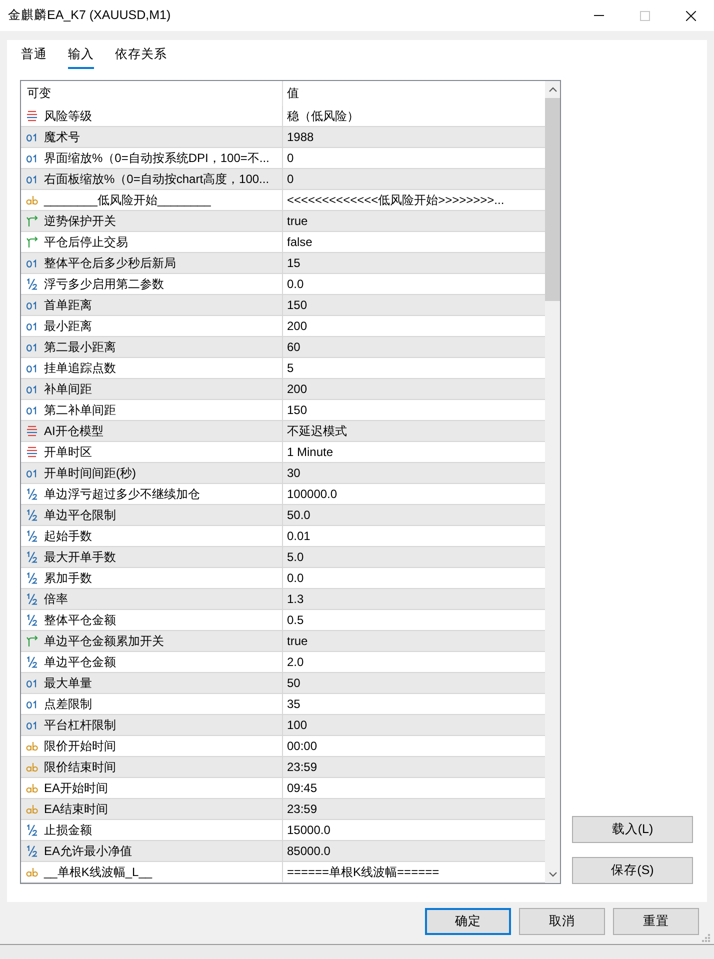  What do you see at coordinates (283, 683) in the screenshot?
I see `table-row: 最大单量 50` at bounding box center [283, 683].